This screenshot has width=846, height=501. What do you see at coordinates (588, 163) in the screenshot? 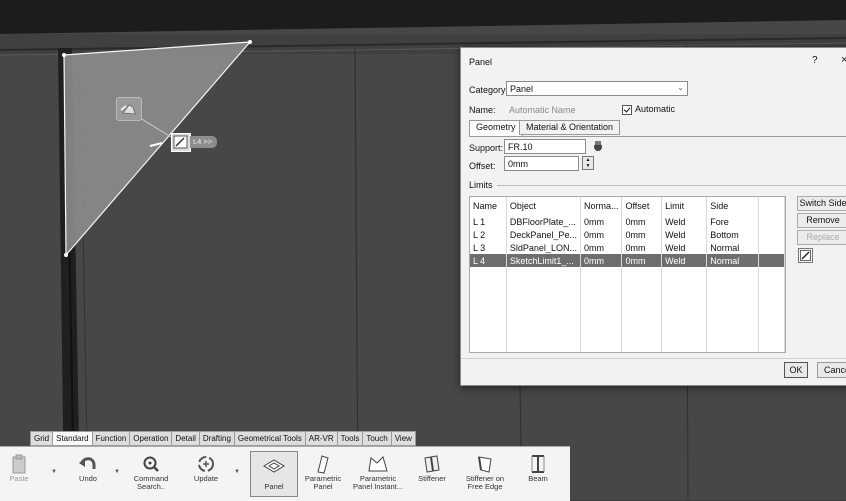
I see `offset-stepper: ▲ ▼` at bounding box center [588, 163].